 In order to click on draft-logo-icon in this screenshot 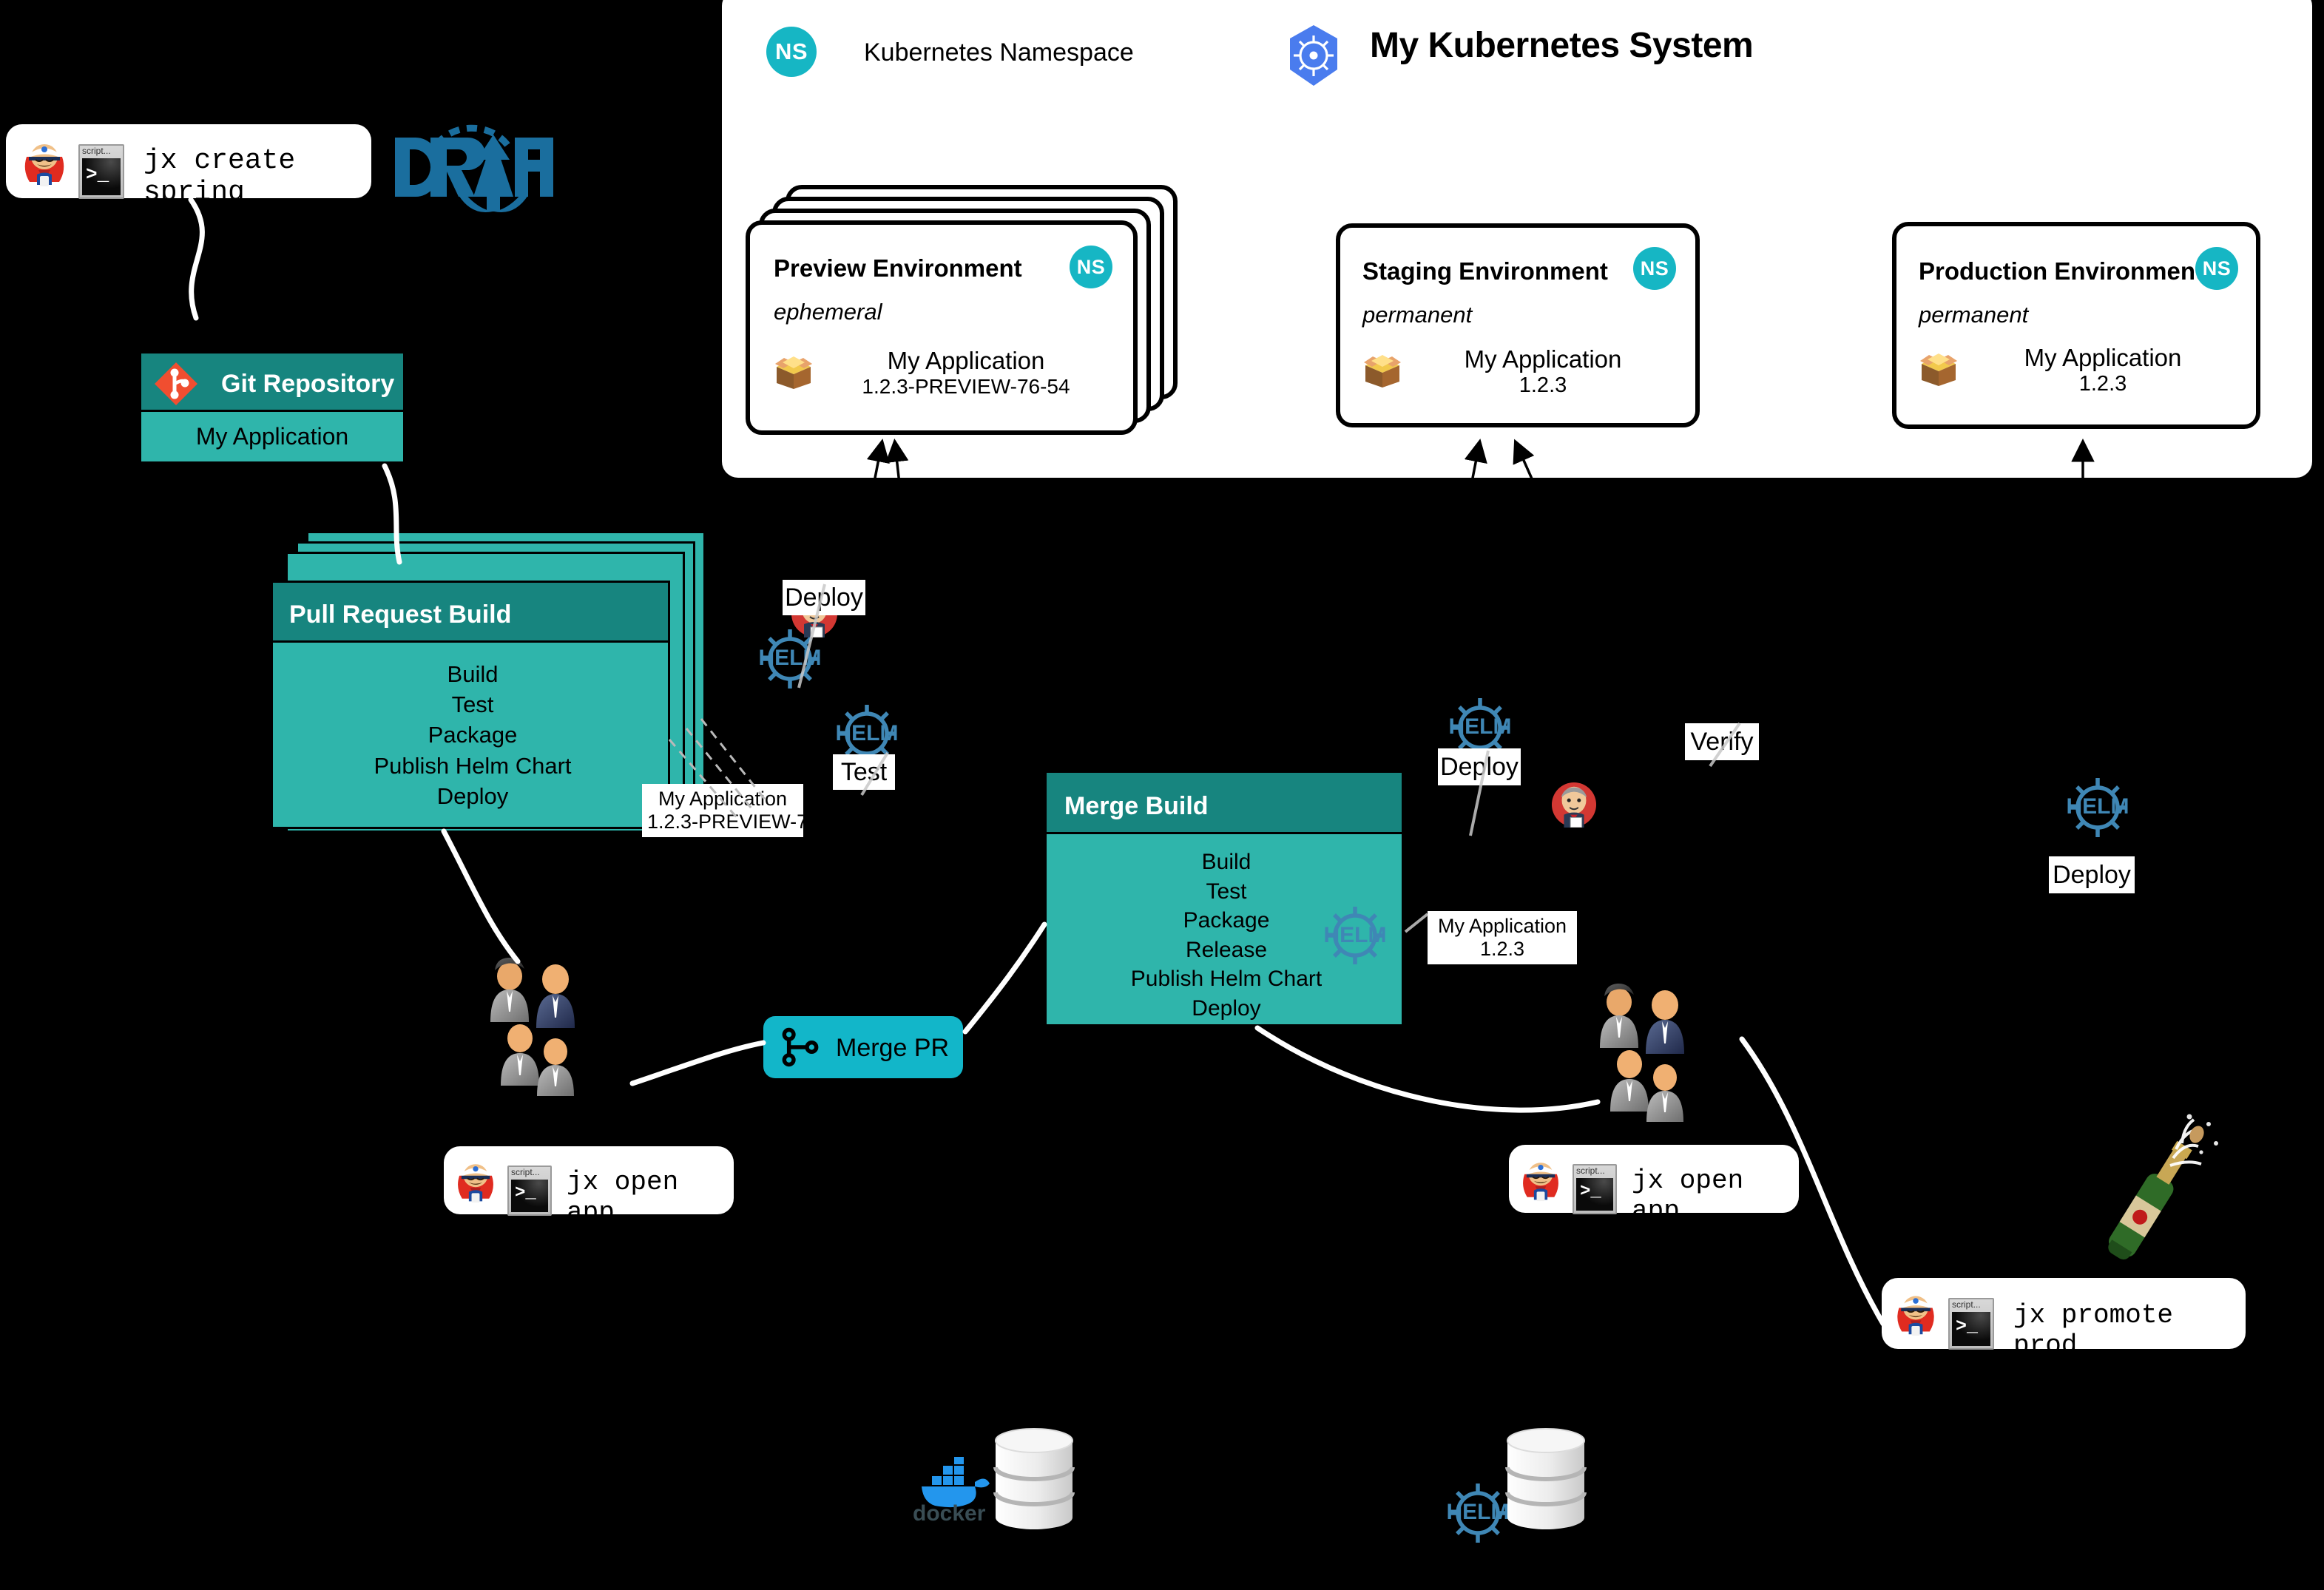, I will do `click(472, 161)`.